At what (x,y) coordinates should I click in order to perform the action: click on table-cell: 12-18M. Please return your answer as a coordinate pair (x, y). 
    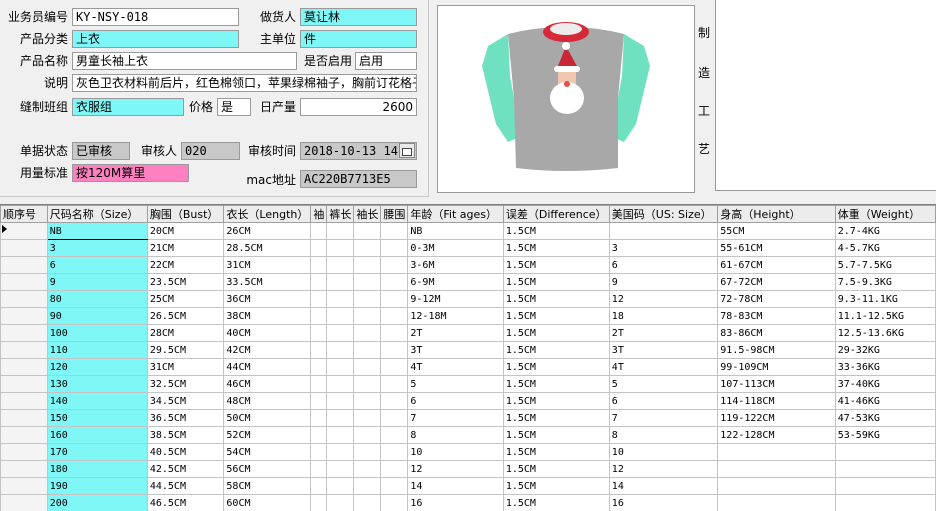
    Looking at the image, I should click on (455, 316).